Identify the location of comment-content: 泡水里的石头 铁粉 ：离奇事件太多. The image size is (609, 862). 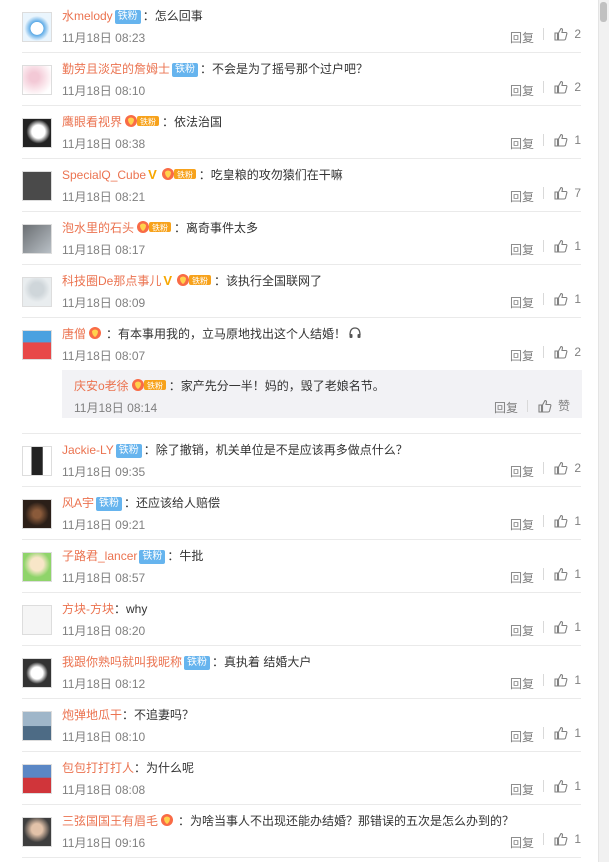
(160, 228).